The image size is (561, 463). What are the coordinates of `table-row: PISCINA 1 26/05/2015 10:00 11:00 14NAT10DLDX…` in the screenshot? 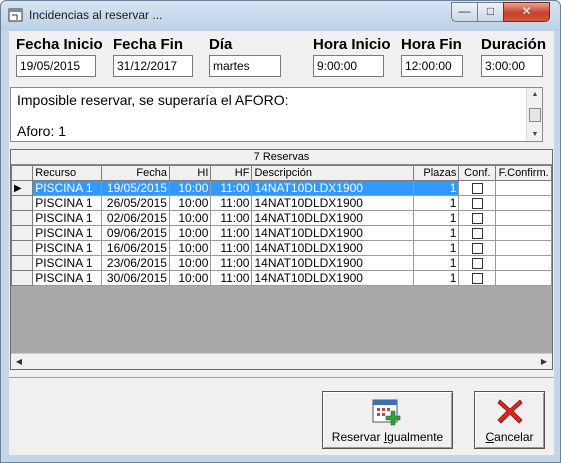 It's located at (281, 203).